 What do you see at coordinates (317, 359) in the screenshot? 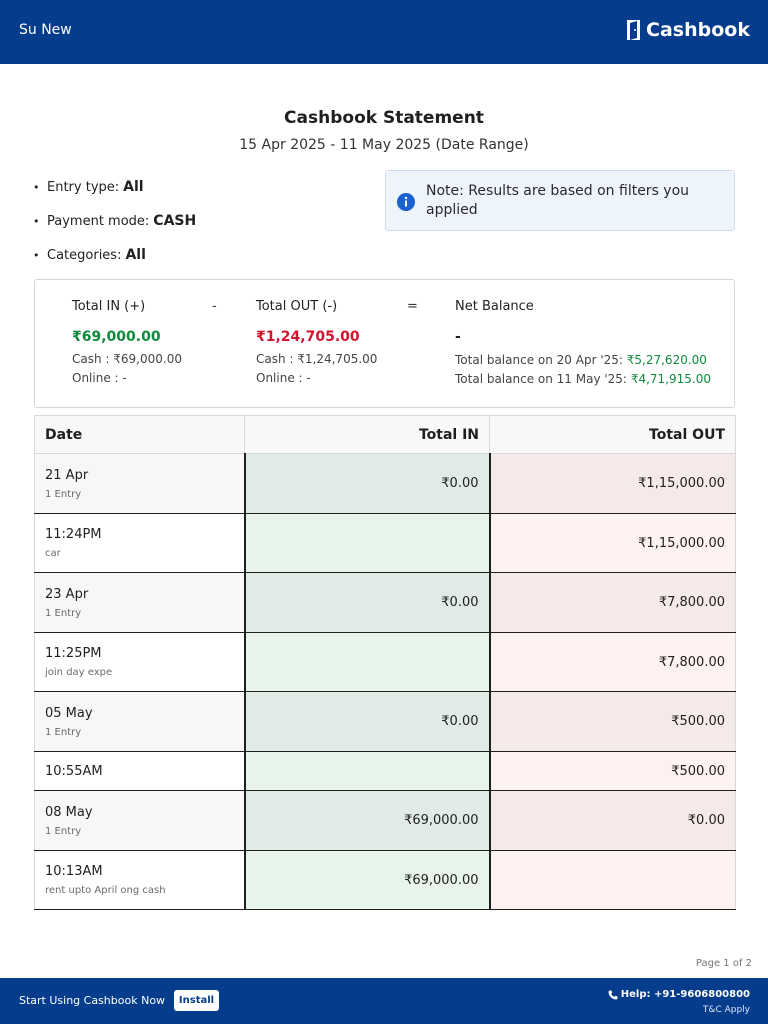
I see `total-out-cash: Cash : ₹1,24,705.00` at bounding box center [317, 359].